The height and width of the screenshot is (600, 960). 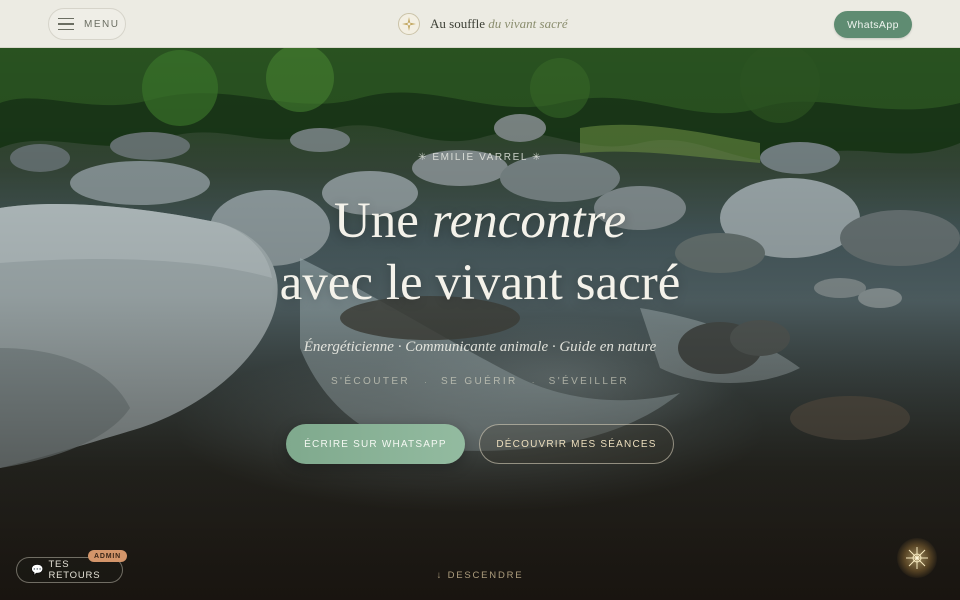 I want to click on mandala-icon, so click(x=917, y=558).